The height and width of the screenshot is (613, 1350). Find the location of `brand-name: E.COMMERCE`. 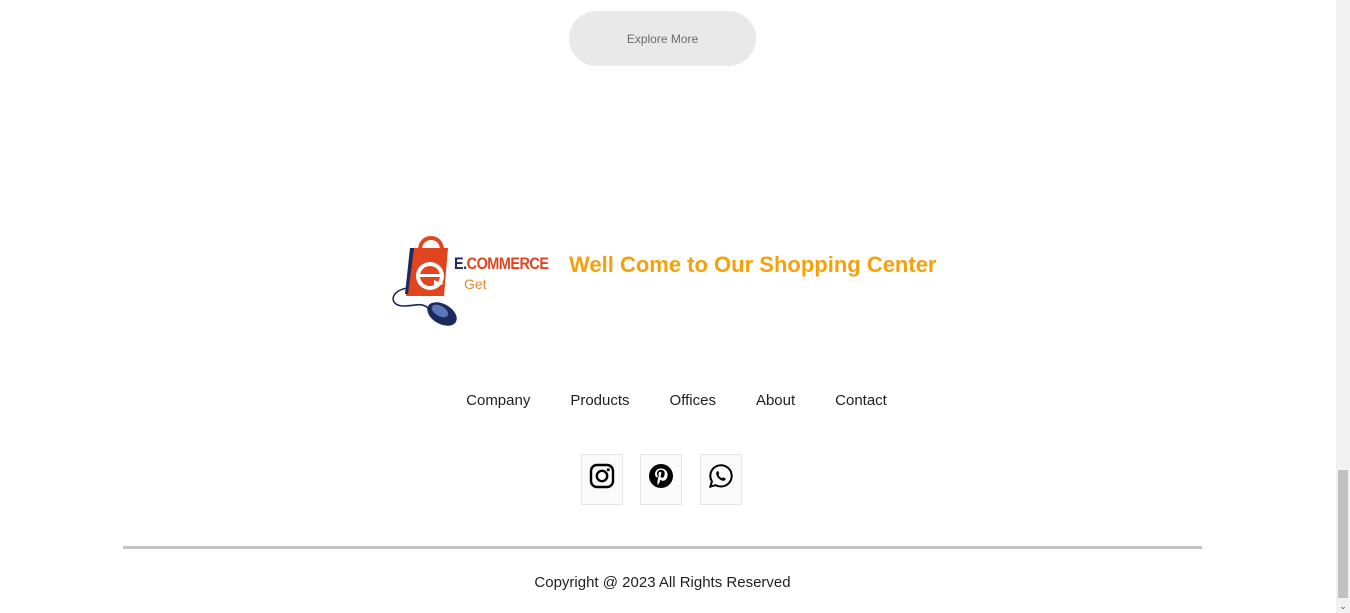

brand-name: E.COMMERCE is located at coordinates (501, 263).